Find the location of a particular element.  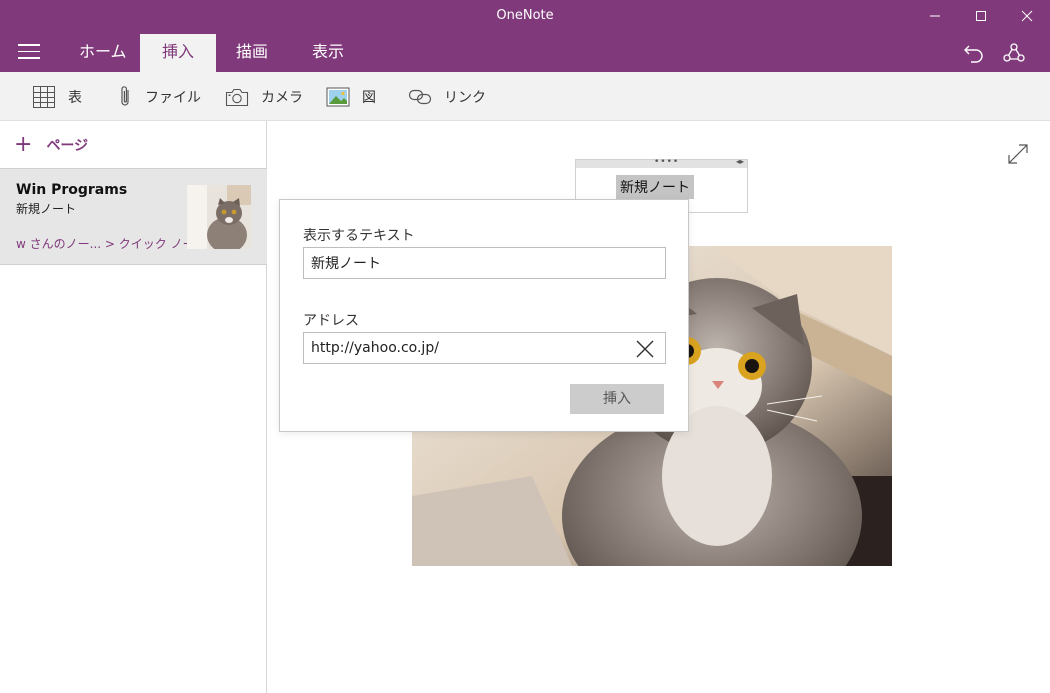

window-title: OneNote is located at coordinates (525, 15).